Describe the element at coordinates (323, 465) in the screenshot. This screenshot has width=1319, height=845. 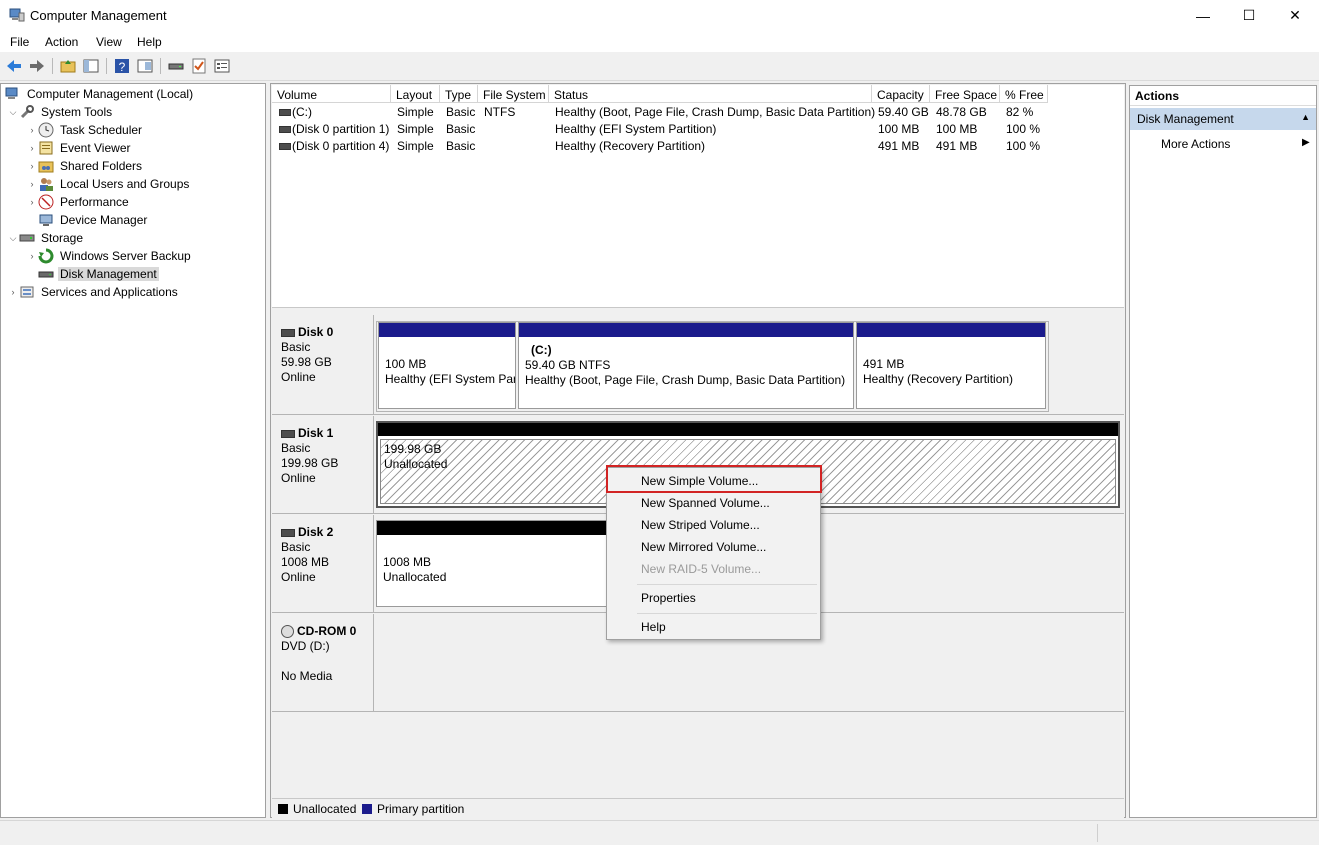
I see `disk1-header: Disk 1 Basic 199.98 GB Online` at that location.